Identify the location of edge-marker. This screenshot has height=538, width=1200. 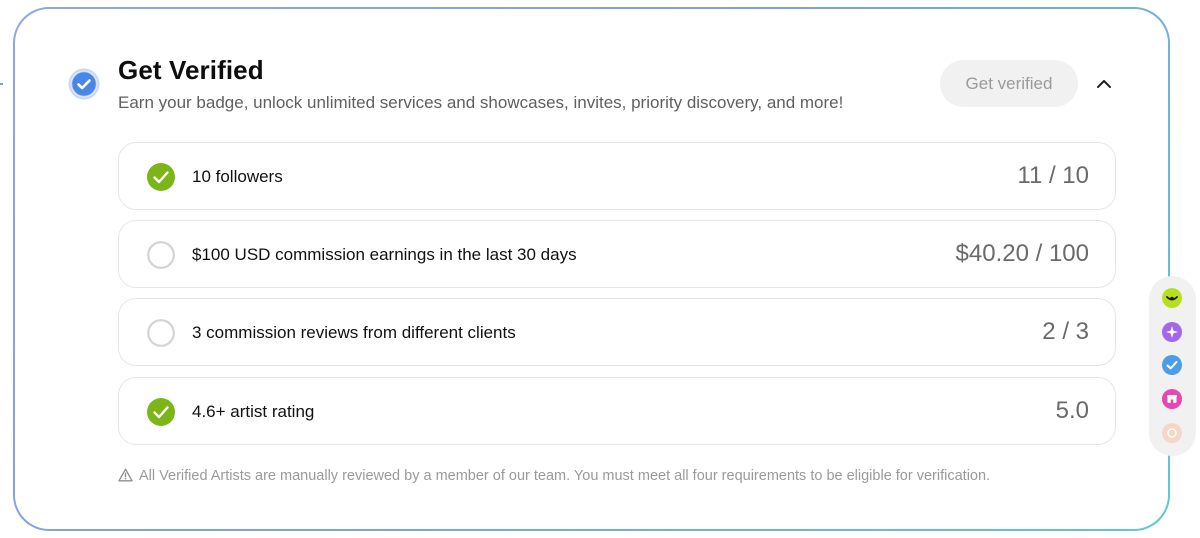
(1, 84).